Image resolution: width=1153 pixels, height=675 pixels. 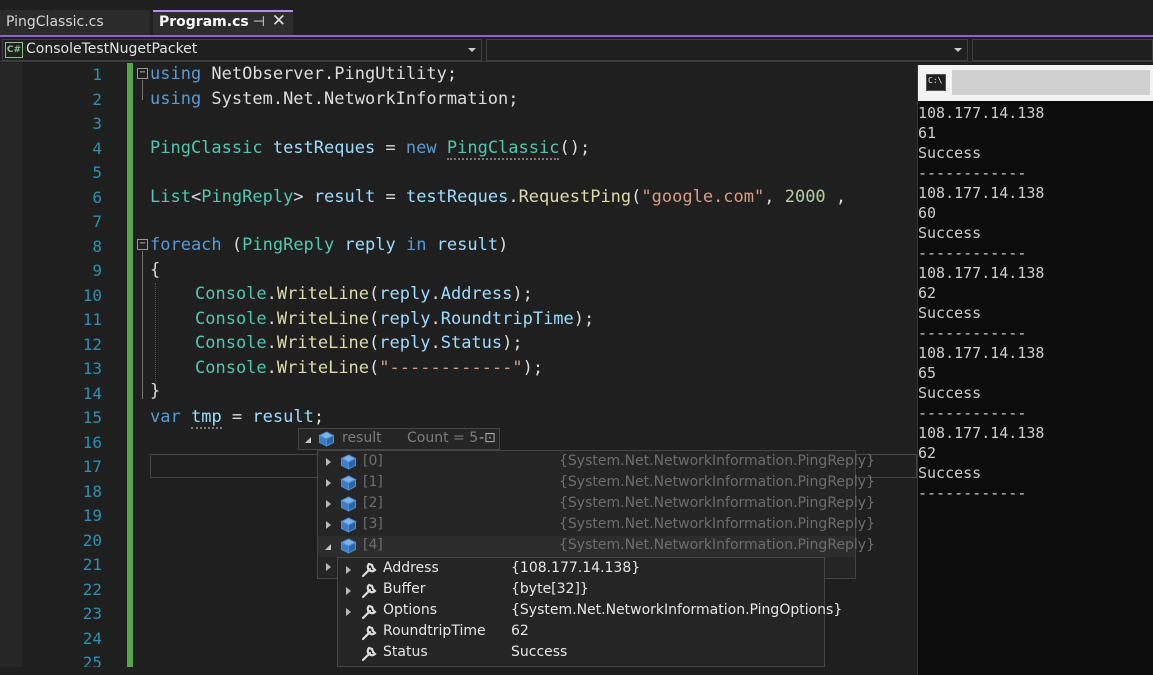 I want to click on property-name: Options, so click(x=410, y=610).